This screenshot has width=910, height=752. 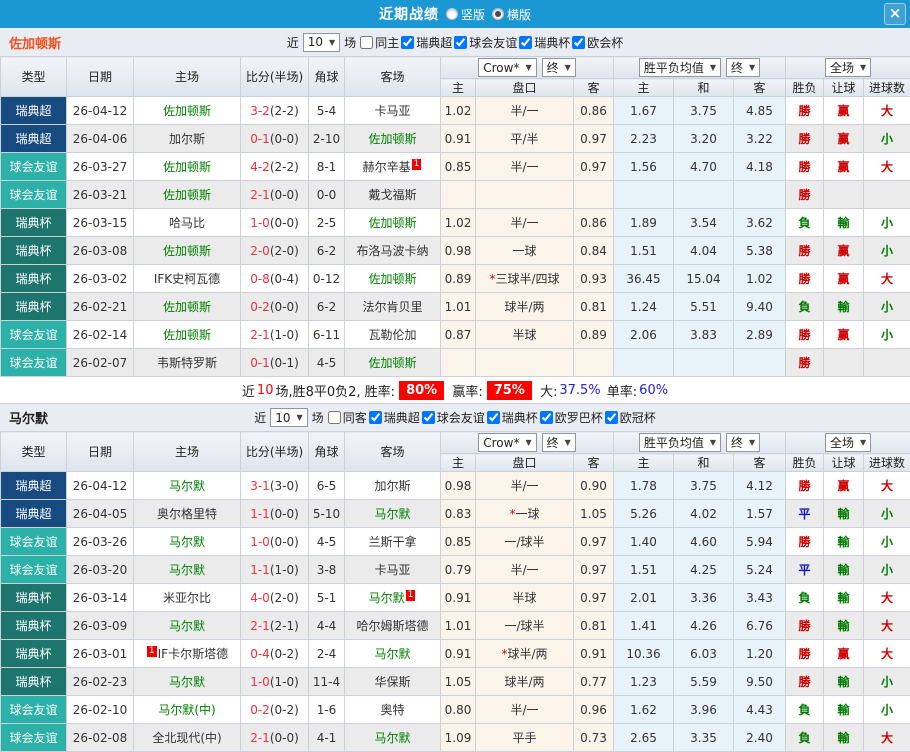 I want to click on home-odds: 1.05, so click(x=458, y=682).